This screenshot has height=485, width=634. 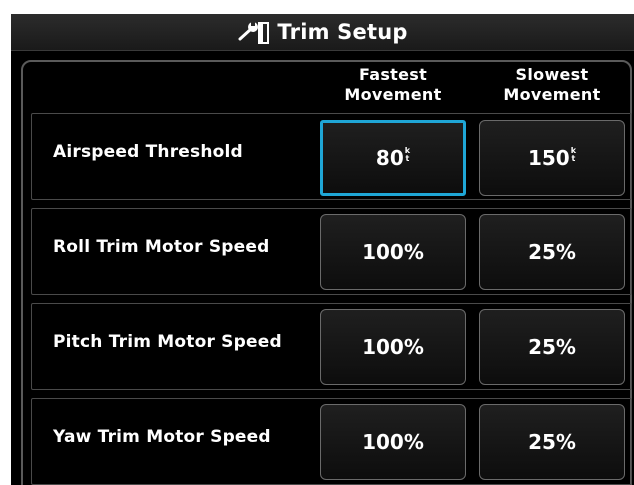 I want to click on airspeed-threshold-slowest-button: 150 kt, so click(x=552, y=158).